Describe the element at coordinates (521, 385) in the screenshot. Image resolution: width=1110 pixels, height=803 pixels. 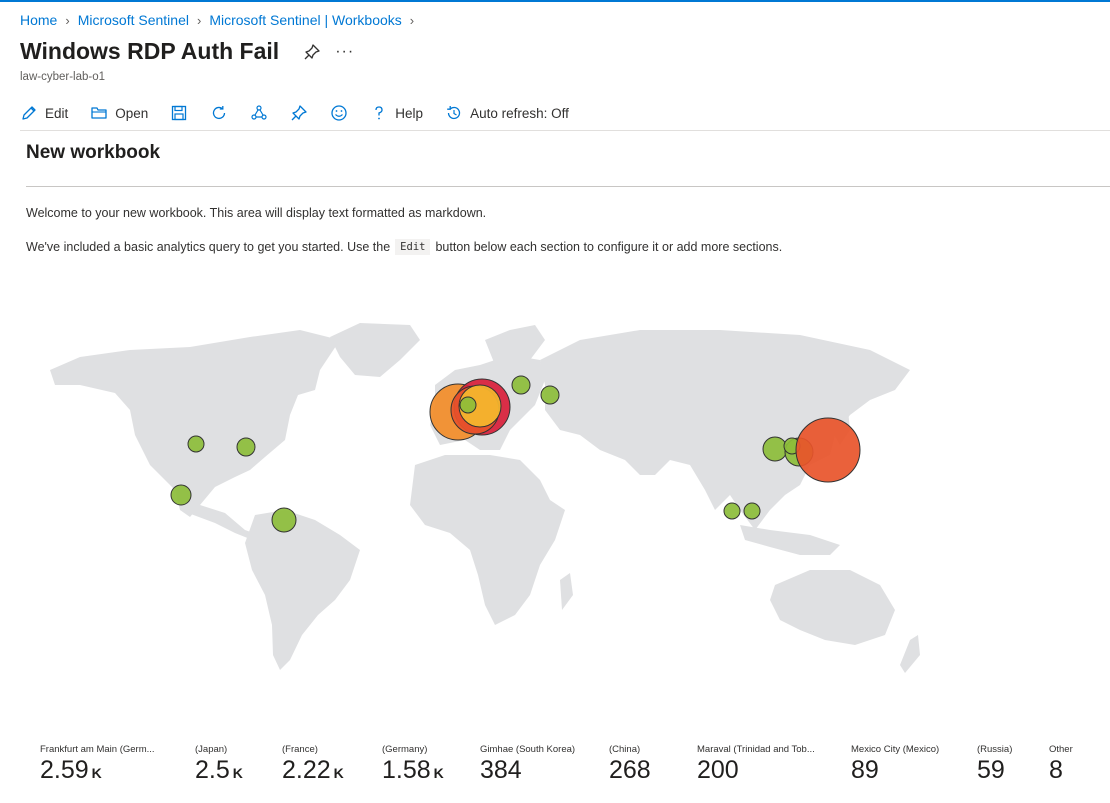
I see `bubble-russia-north` at that location.